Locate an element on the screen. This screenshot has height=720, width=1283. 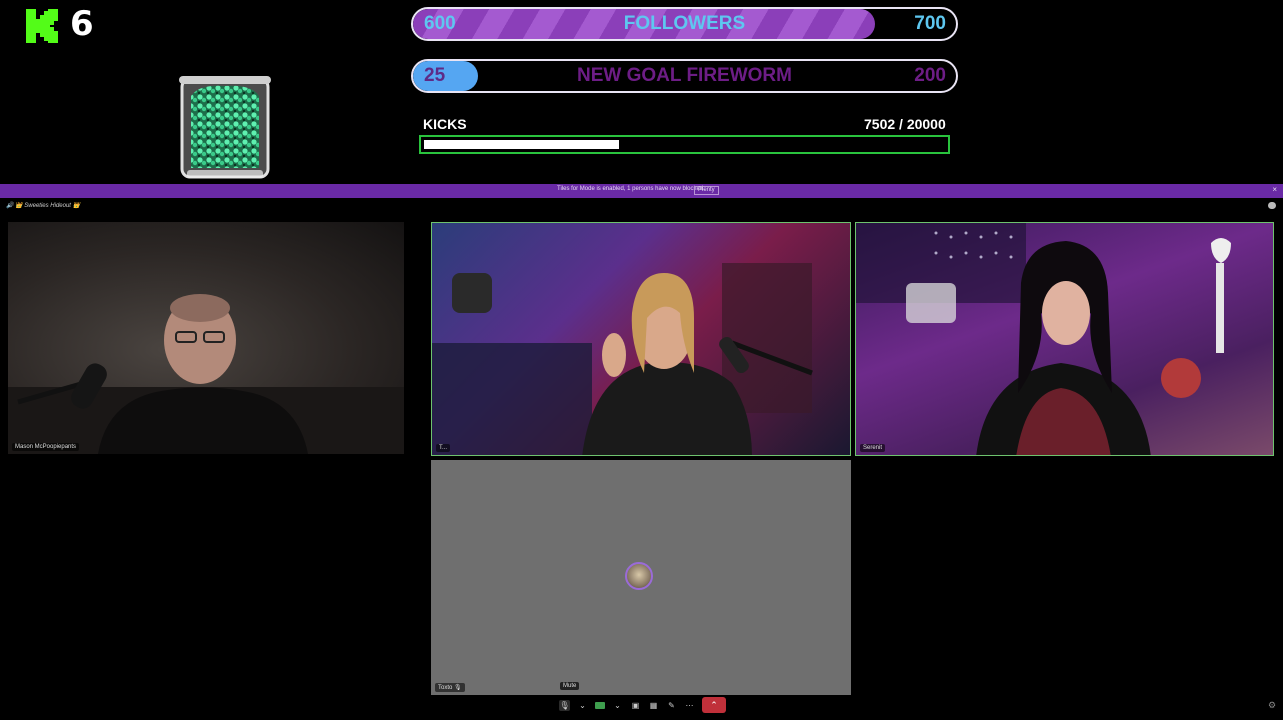
kicks-progress-bar is located at coordinates (684, 144).